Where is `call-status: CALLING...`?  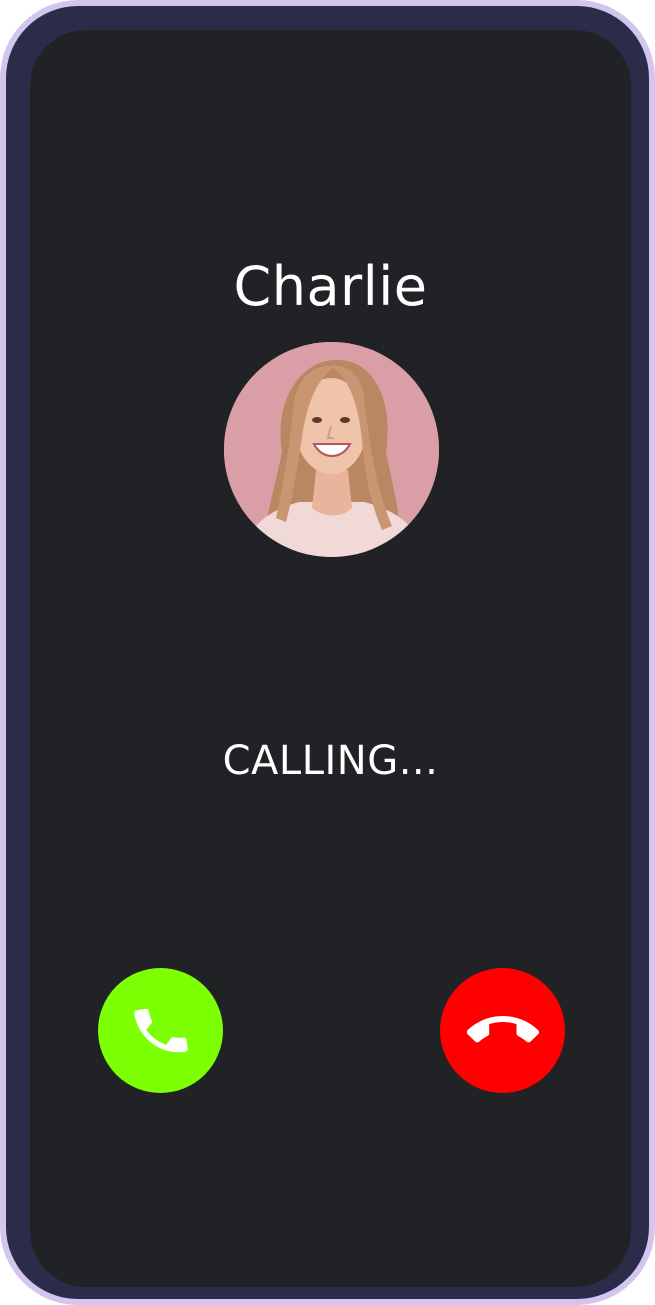
call-status: CALLING... is located at coordinates (330, 761).